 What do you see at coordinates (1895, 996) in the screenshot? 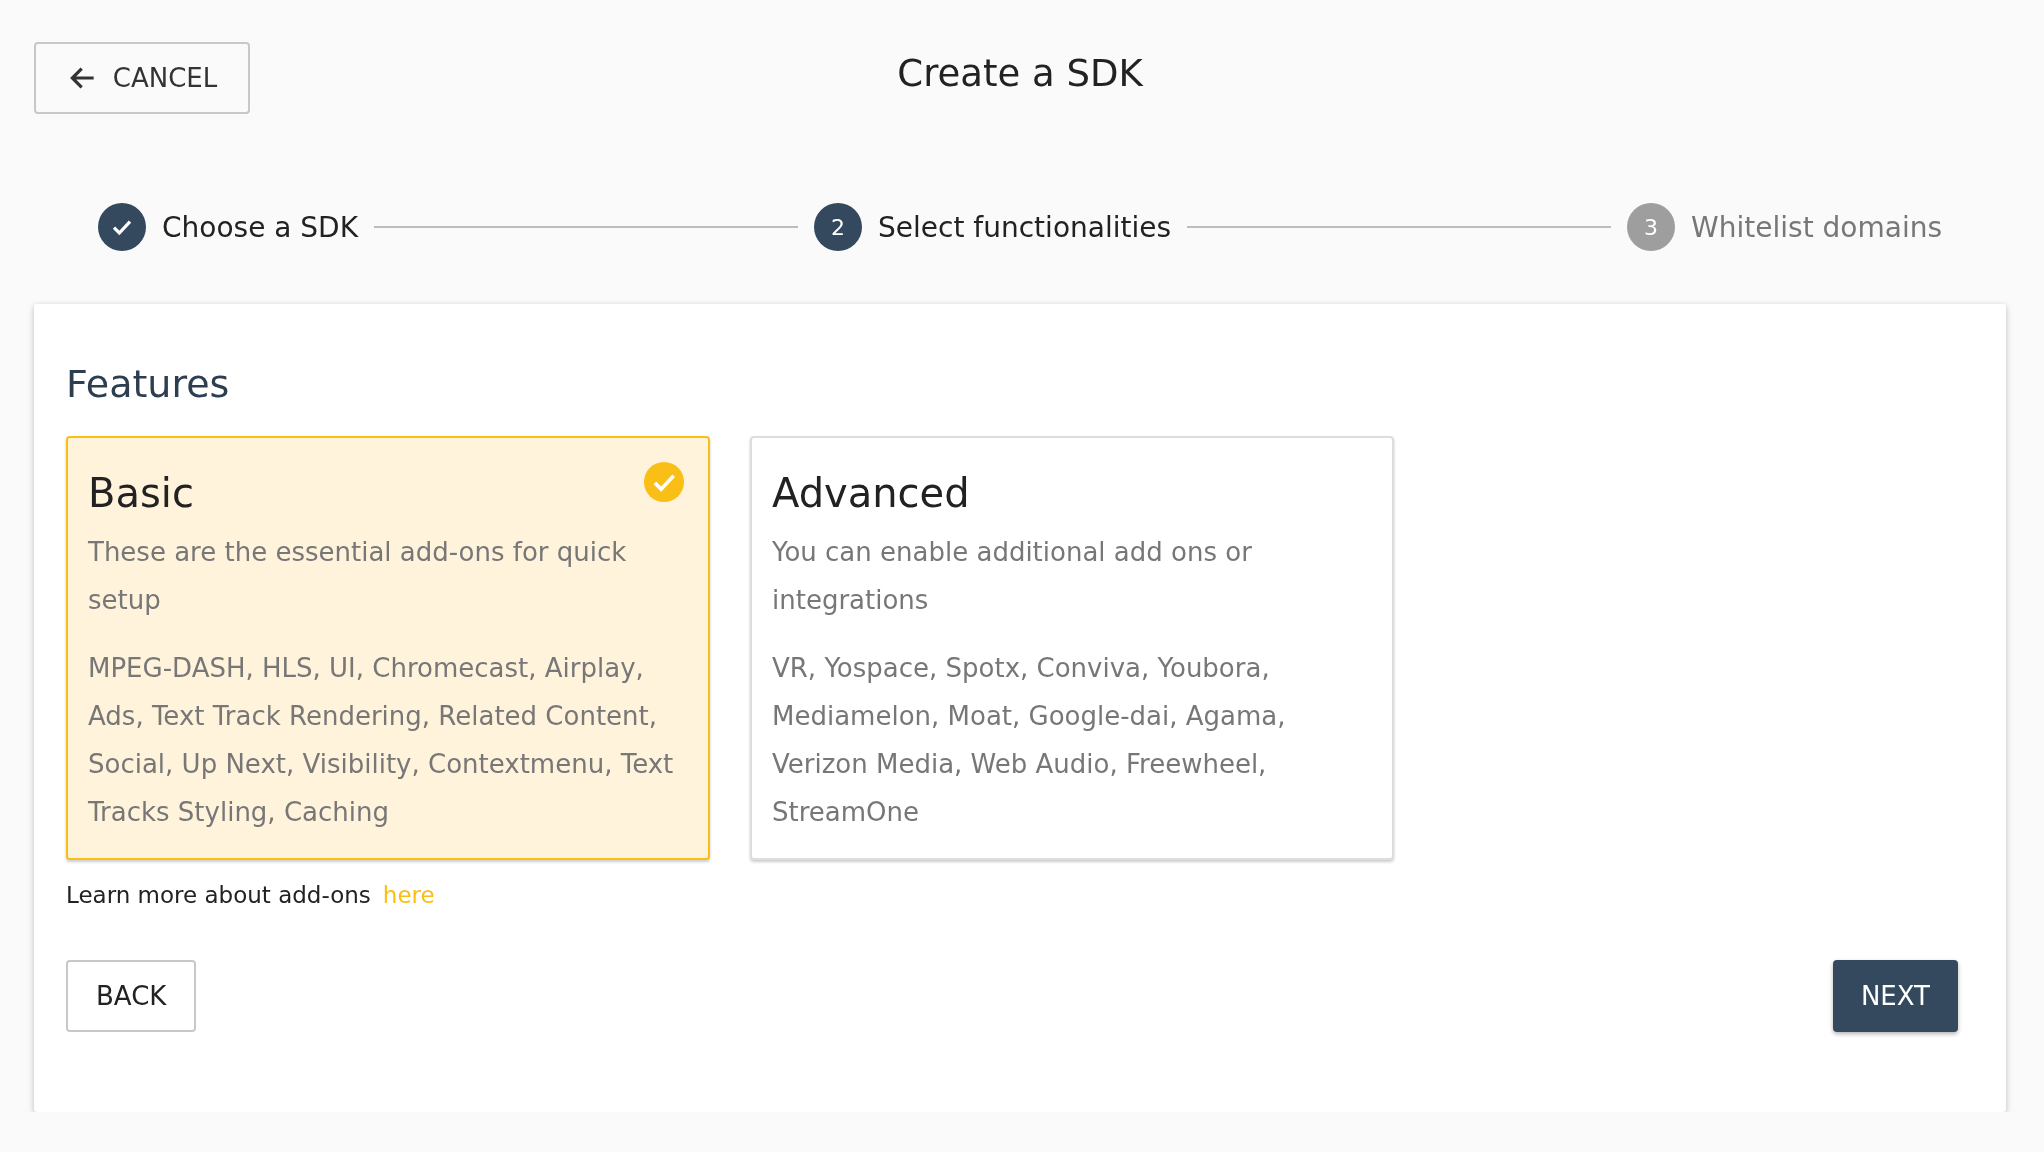
I see `next-button: NEXT` at bounding box center [1895, 996].